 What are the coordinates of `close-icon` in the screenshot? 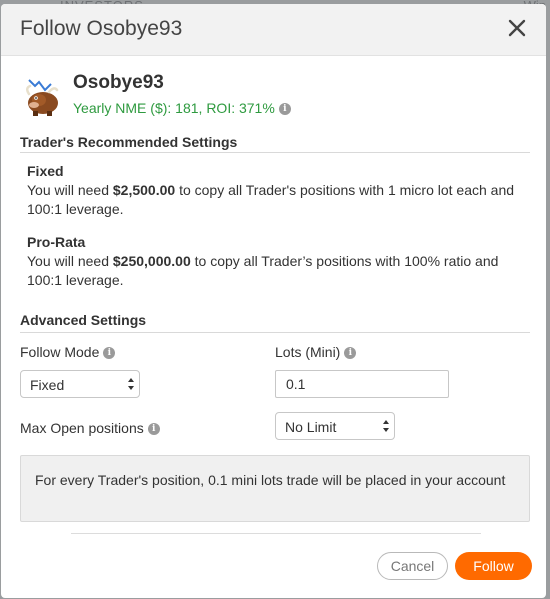 It's located at (517, 28).